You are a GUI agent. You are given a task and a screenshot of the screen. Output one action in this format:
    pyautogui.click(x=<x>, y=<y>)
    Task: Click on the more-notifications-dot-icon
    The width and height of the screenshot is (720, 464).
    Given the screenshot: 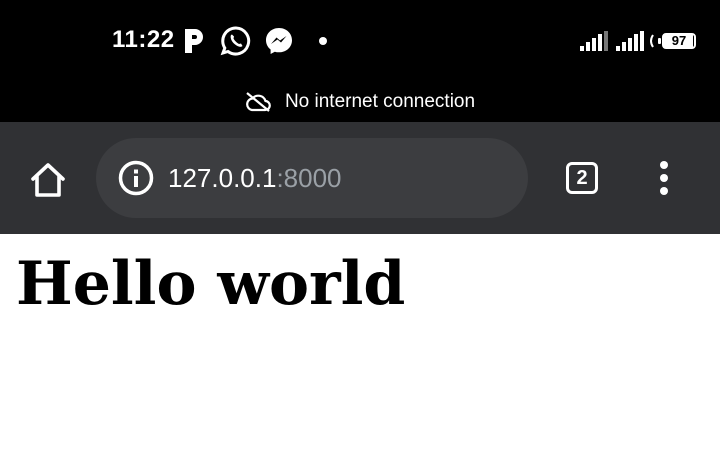 What is the action you would take?
    pyautogui.click(x=323, y=41)
    